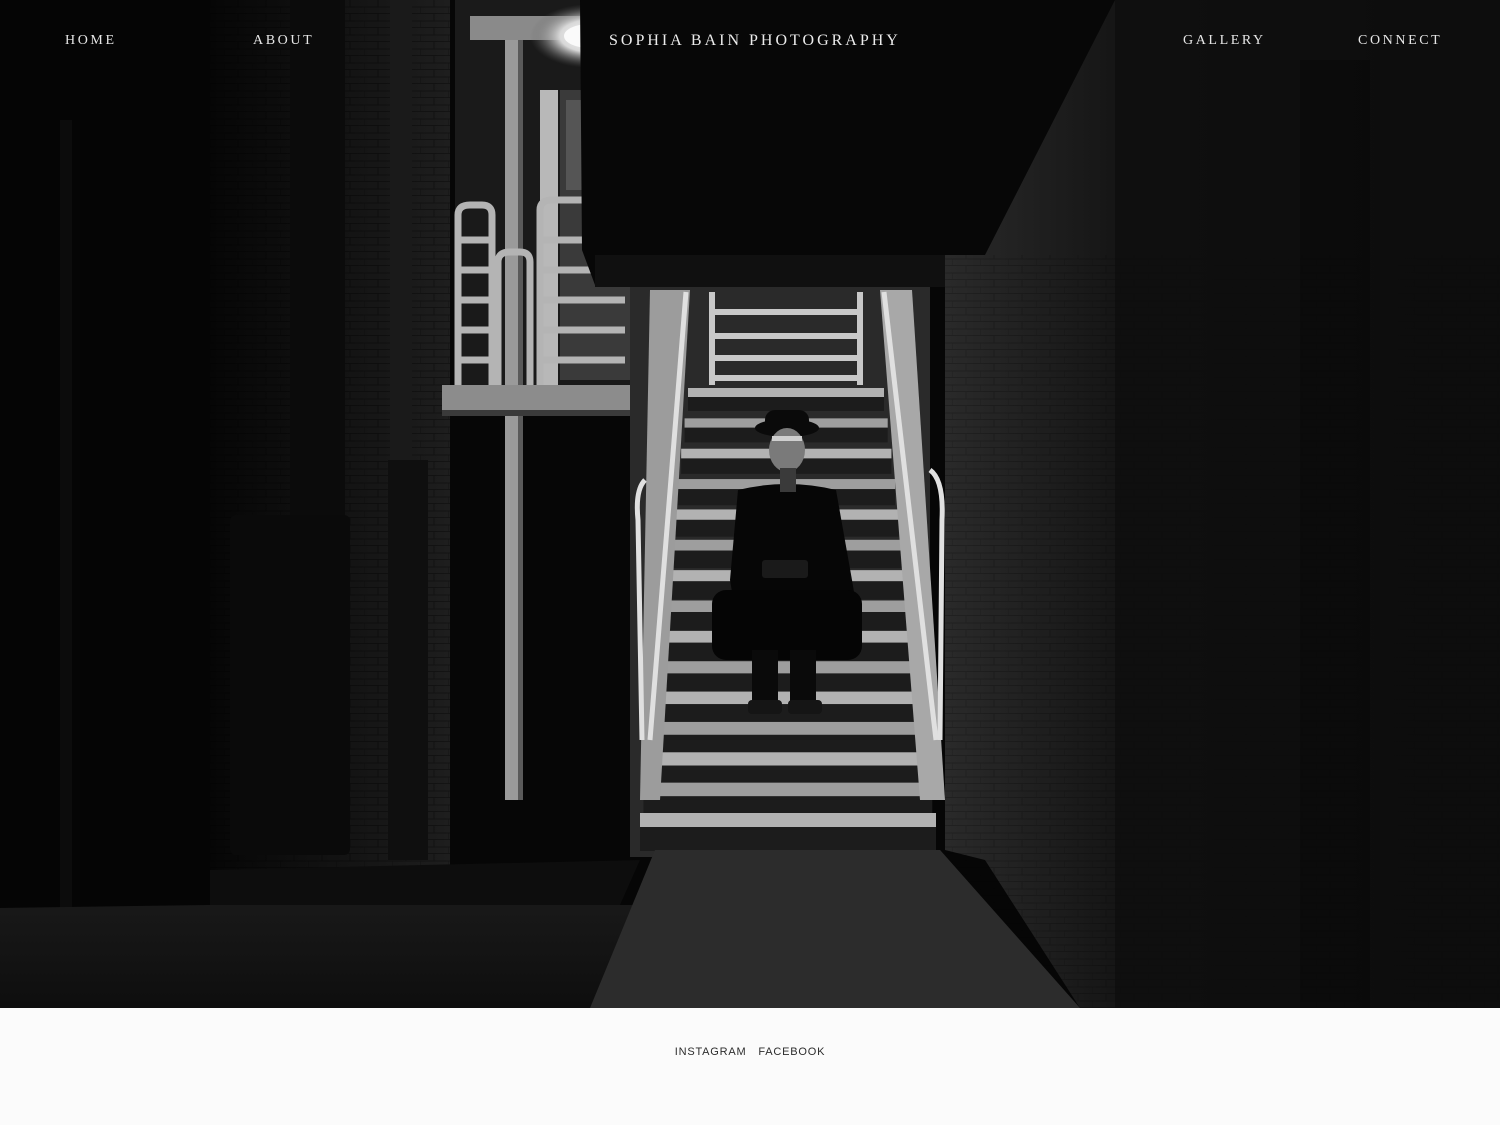 The height and width of the screenshot is (1125, 1500). I want to click on footer: INSTAGRAM FACEBOOK, so click(750, 1066).